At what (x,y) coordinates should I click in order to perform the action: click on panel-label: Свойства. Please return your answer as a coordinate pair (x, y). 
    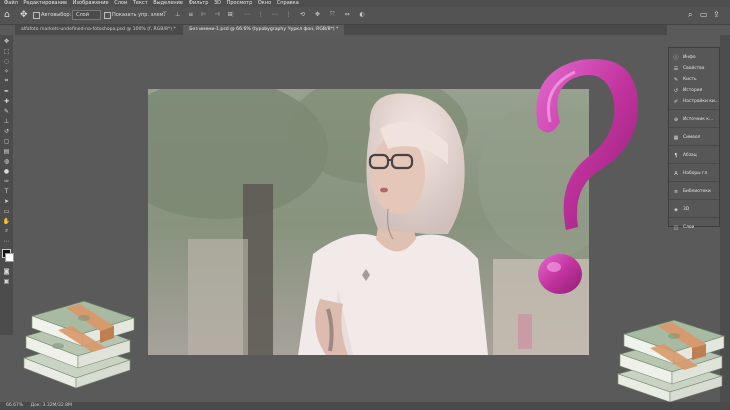
    Looking at the image, I should click on (694, 68).